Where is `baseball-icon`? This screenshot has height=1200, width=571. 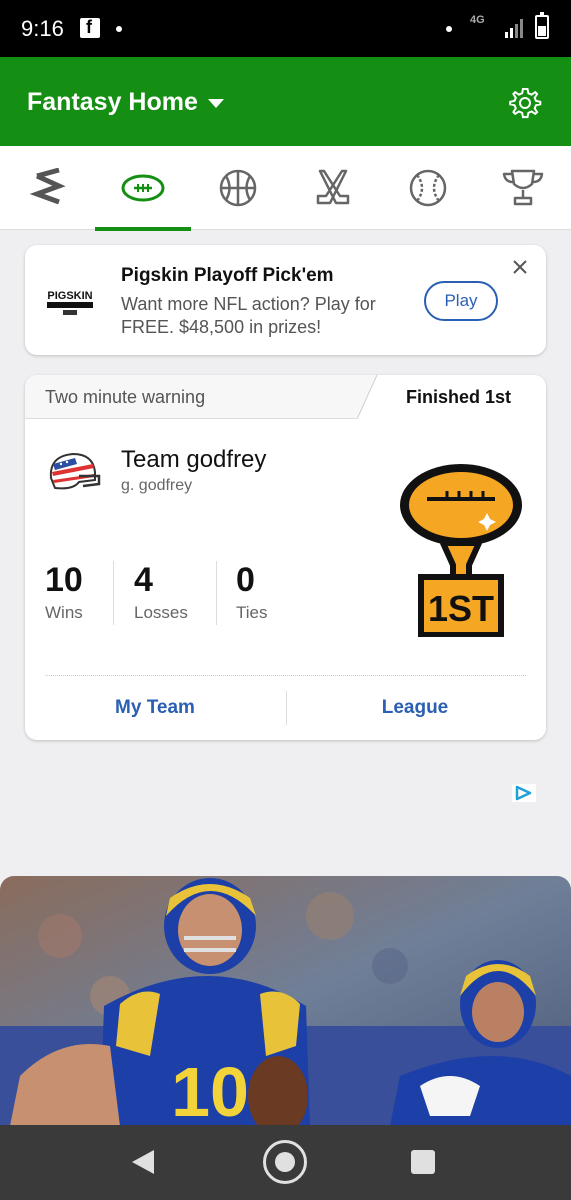
baseball-icon is located at coordinates (428, 188).